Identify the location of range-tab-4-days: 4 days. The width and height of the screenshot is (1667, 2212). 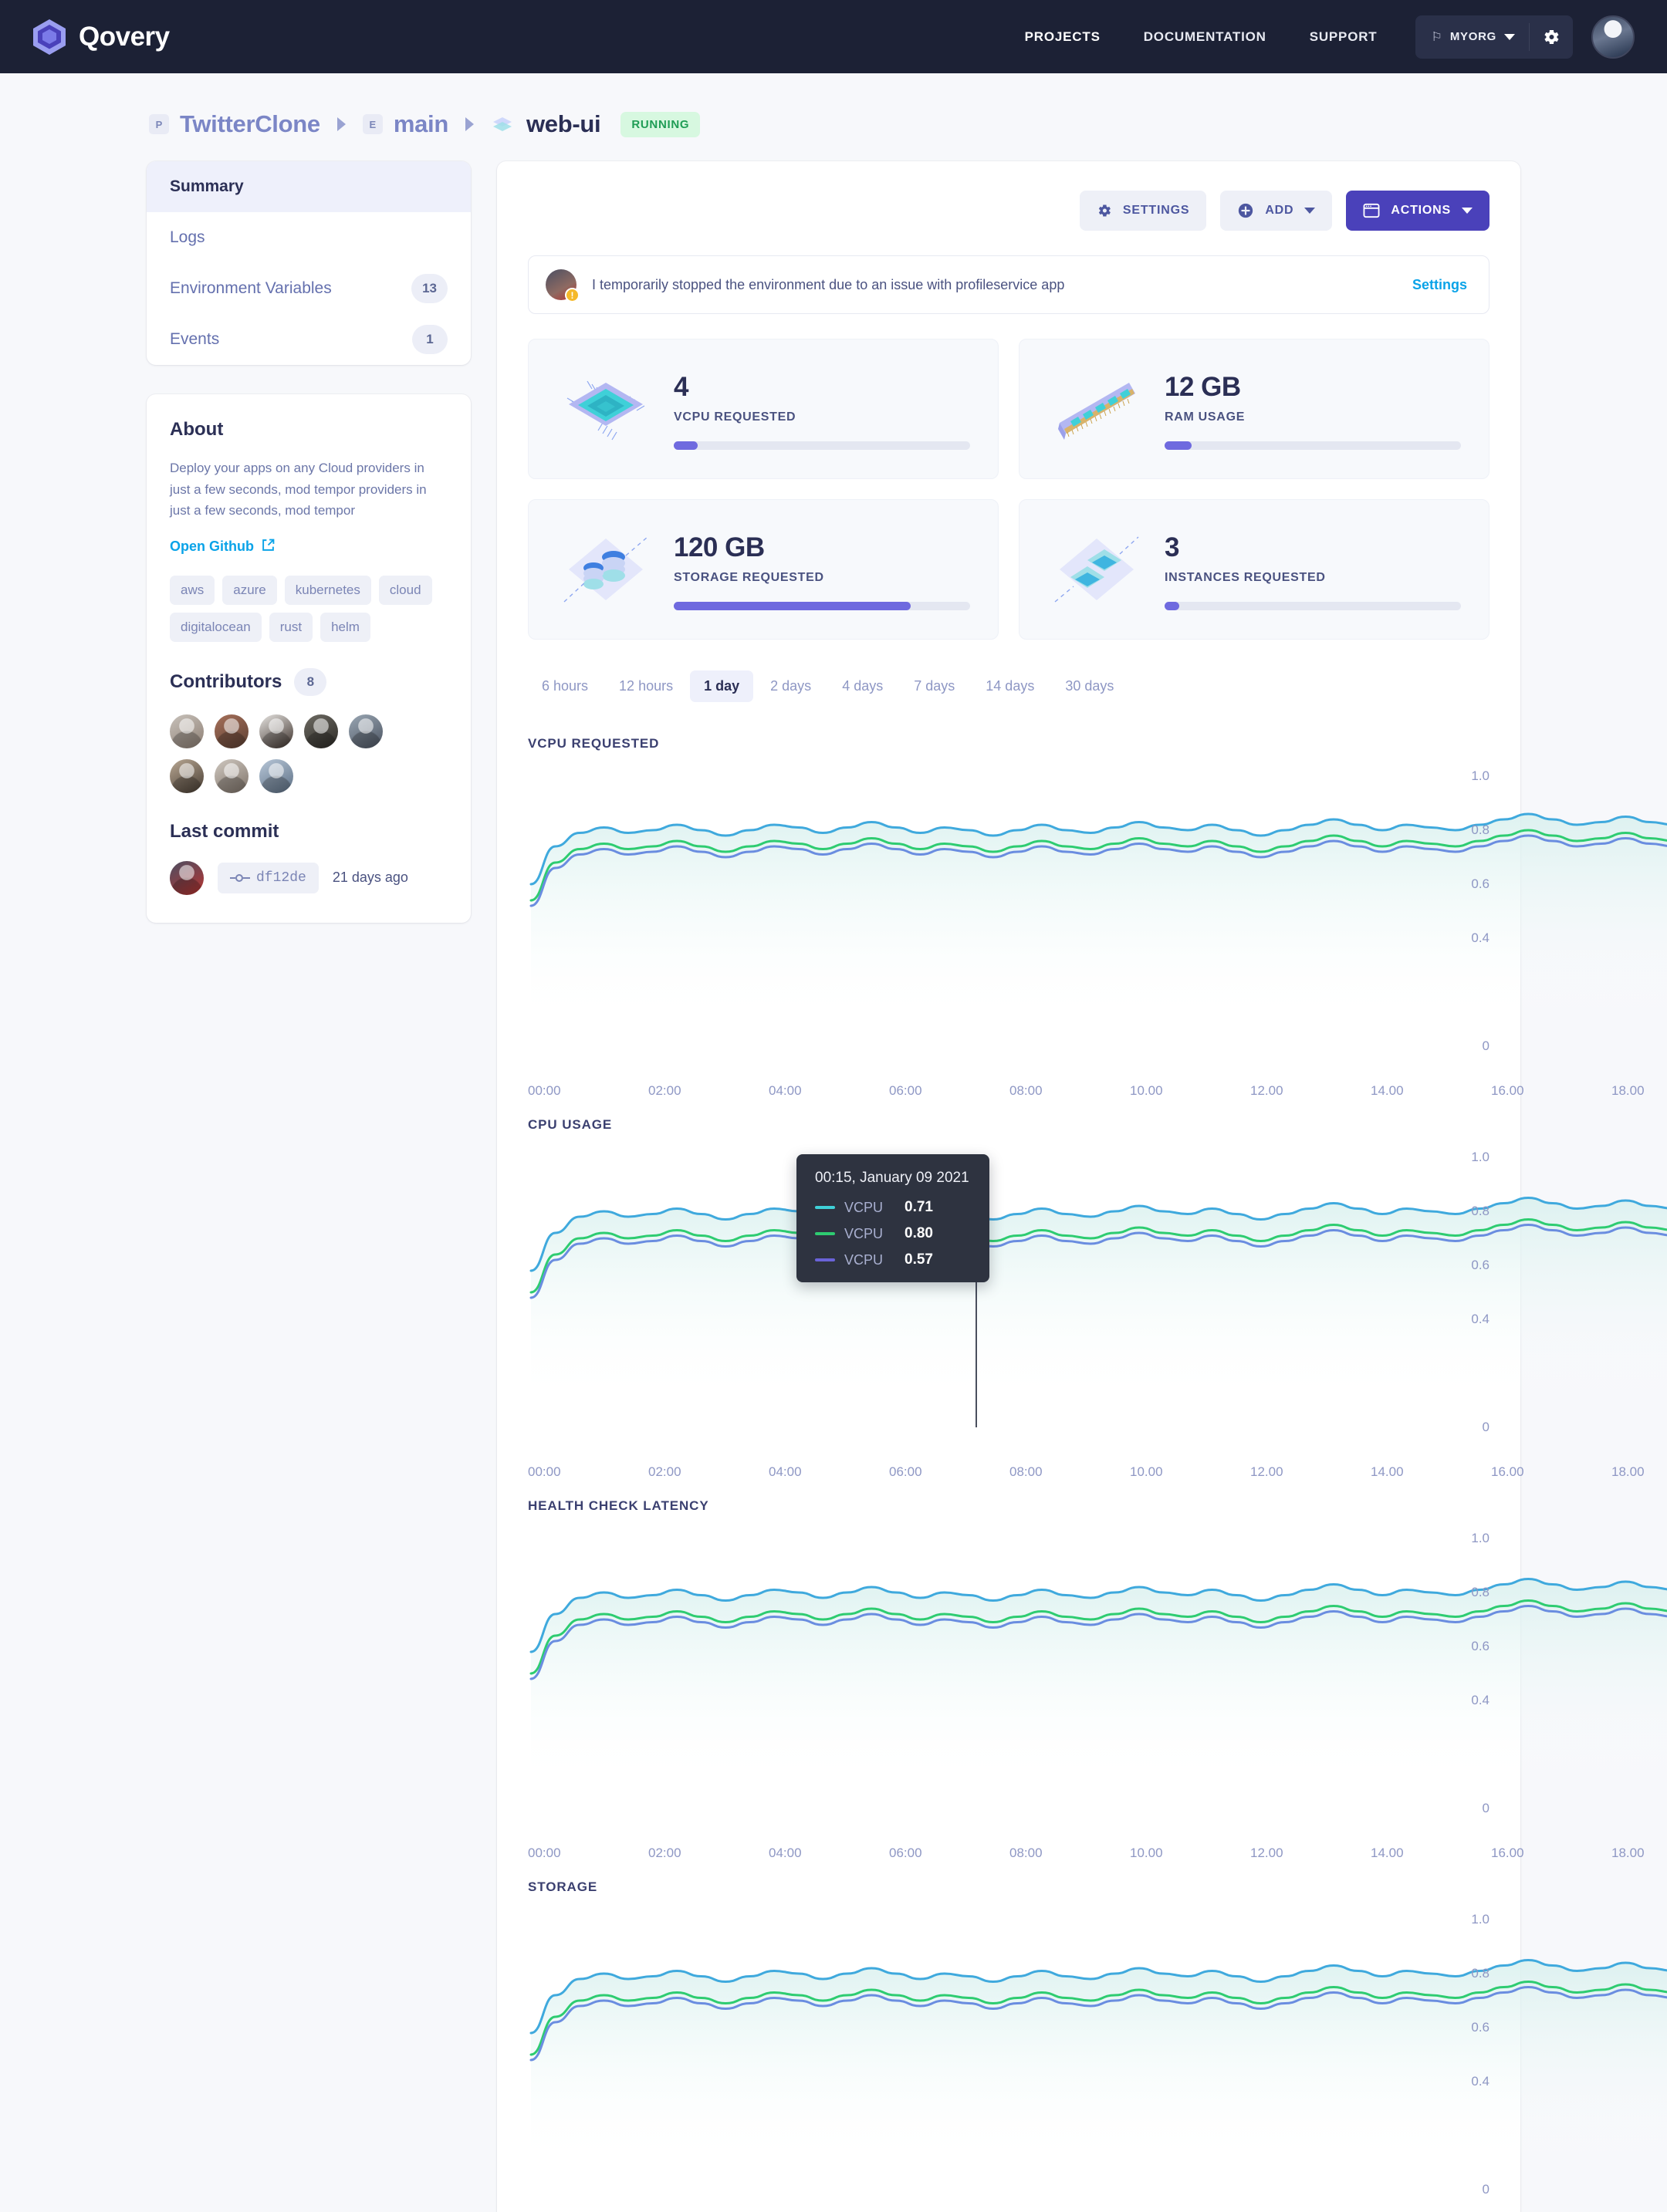
(862, 686).